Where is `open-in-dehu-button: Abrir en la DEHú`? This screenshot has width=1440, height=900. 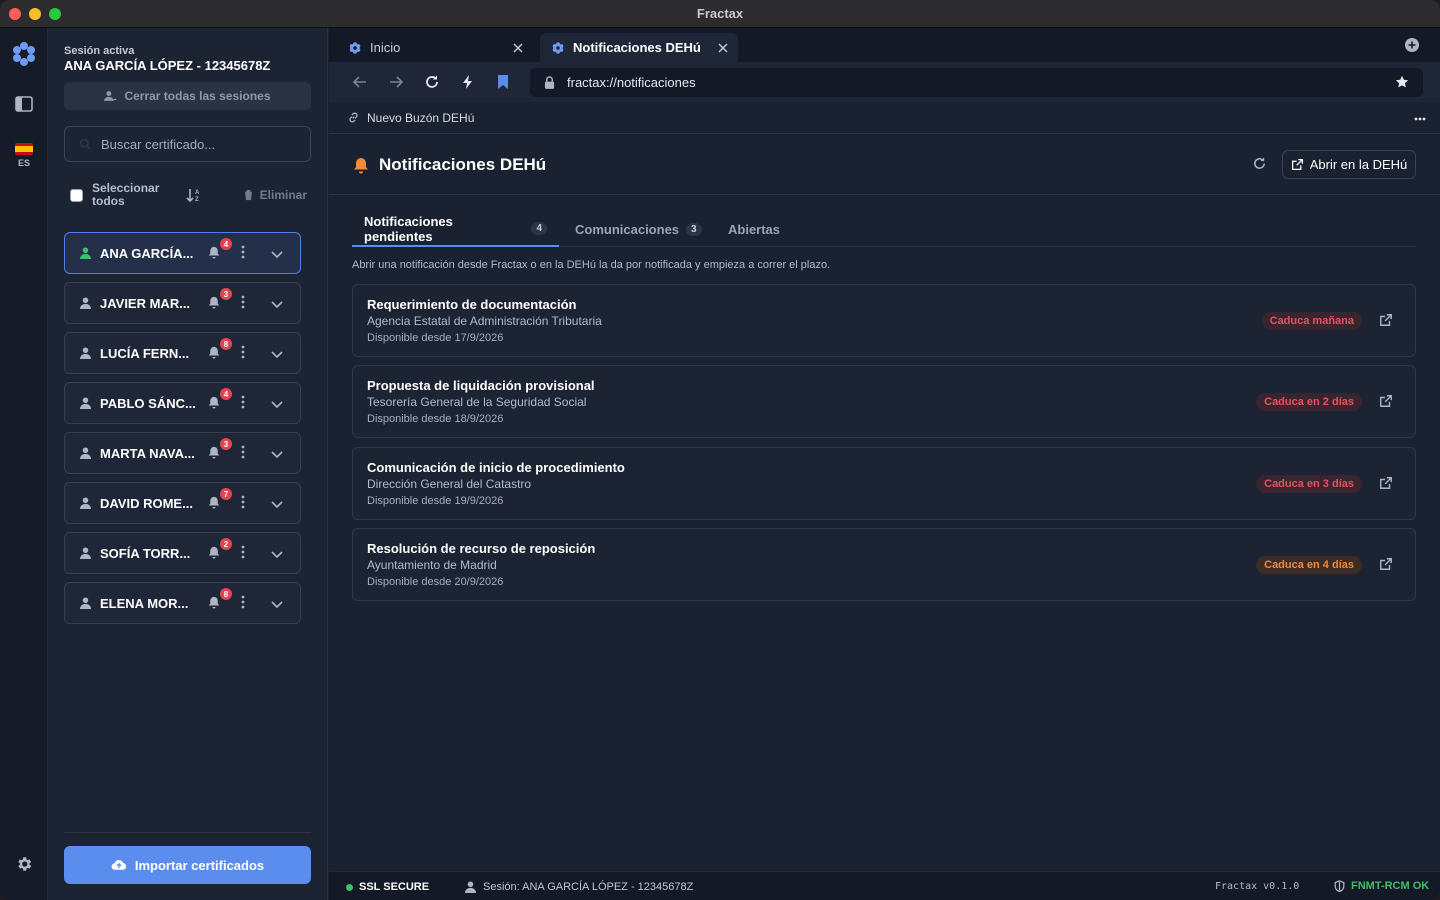
open-in-dehu-button: Abrir en la DEHú is located at coordinates (1349, 164).